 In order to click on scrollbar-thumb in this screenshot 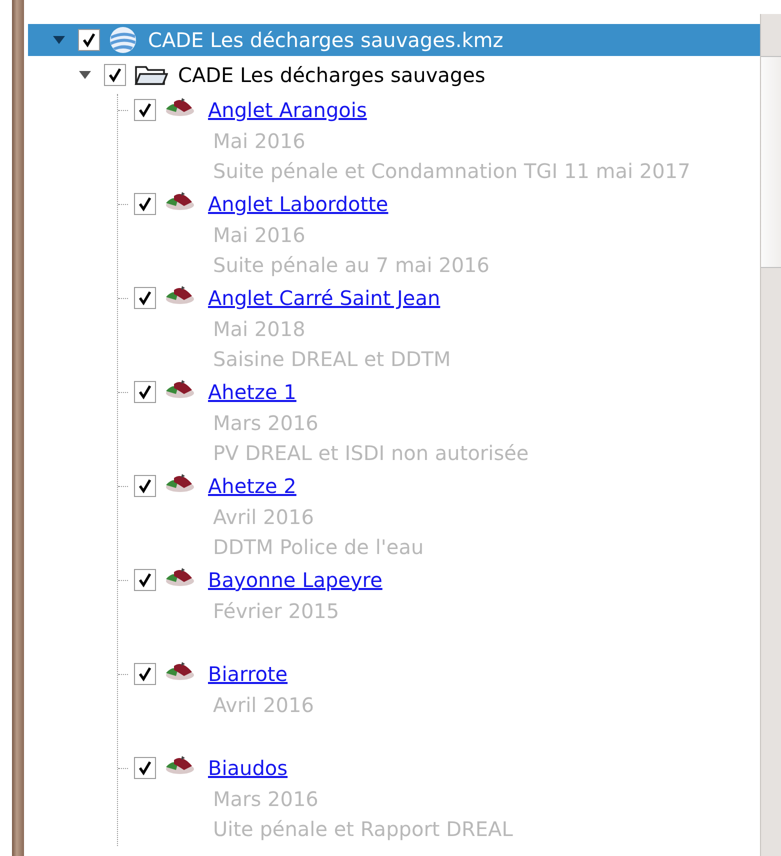, I will do `click(771, 162)`.